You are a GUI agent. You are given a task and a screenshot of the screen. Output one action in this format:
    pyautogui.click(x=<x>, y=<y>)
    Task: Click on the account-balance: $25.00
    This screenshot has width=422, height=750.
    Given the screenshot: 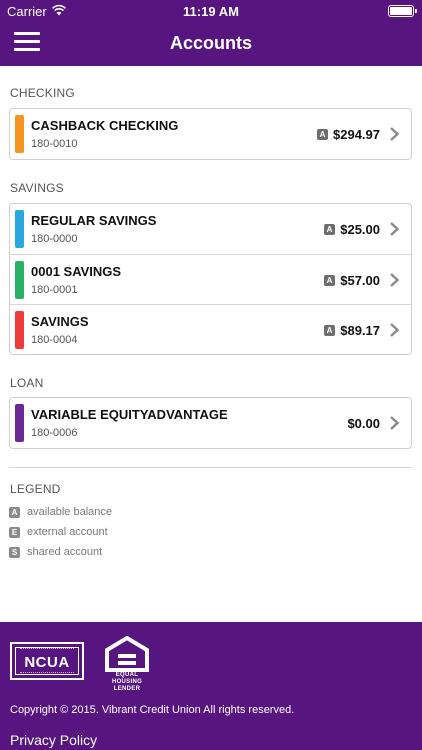 What is the action you would take?
    pyautogui.click(x=360, y=229)
    